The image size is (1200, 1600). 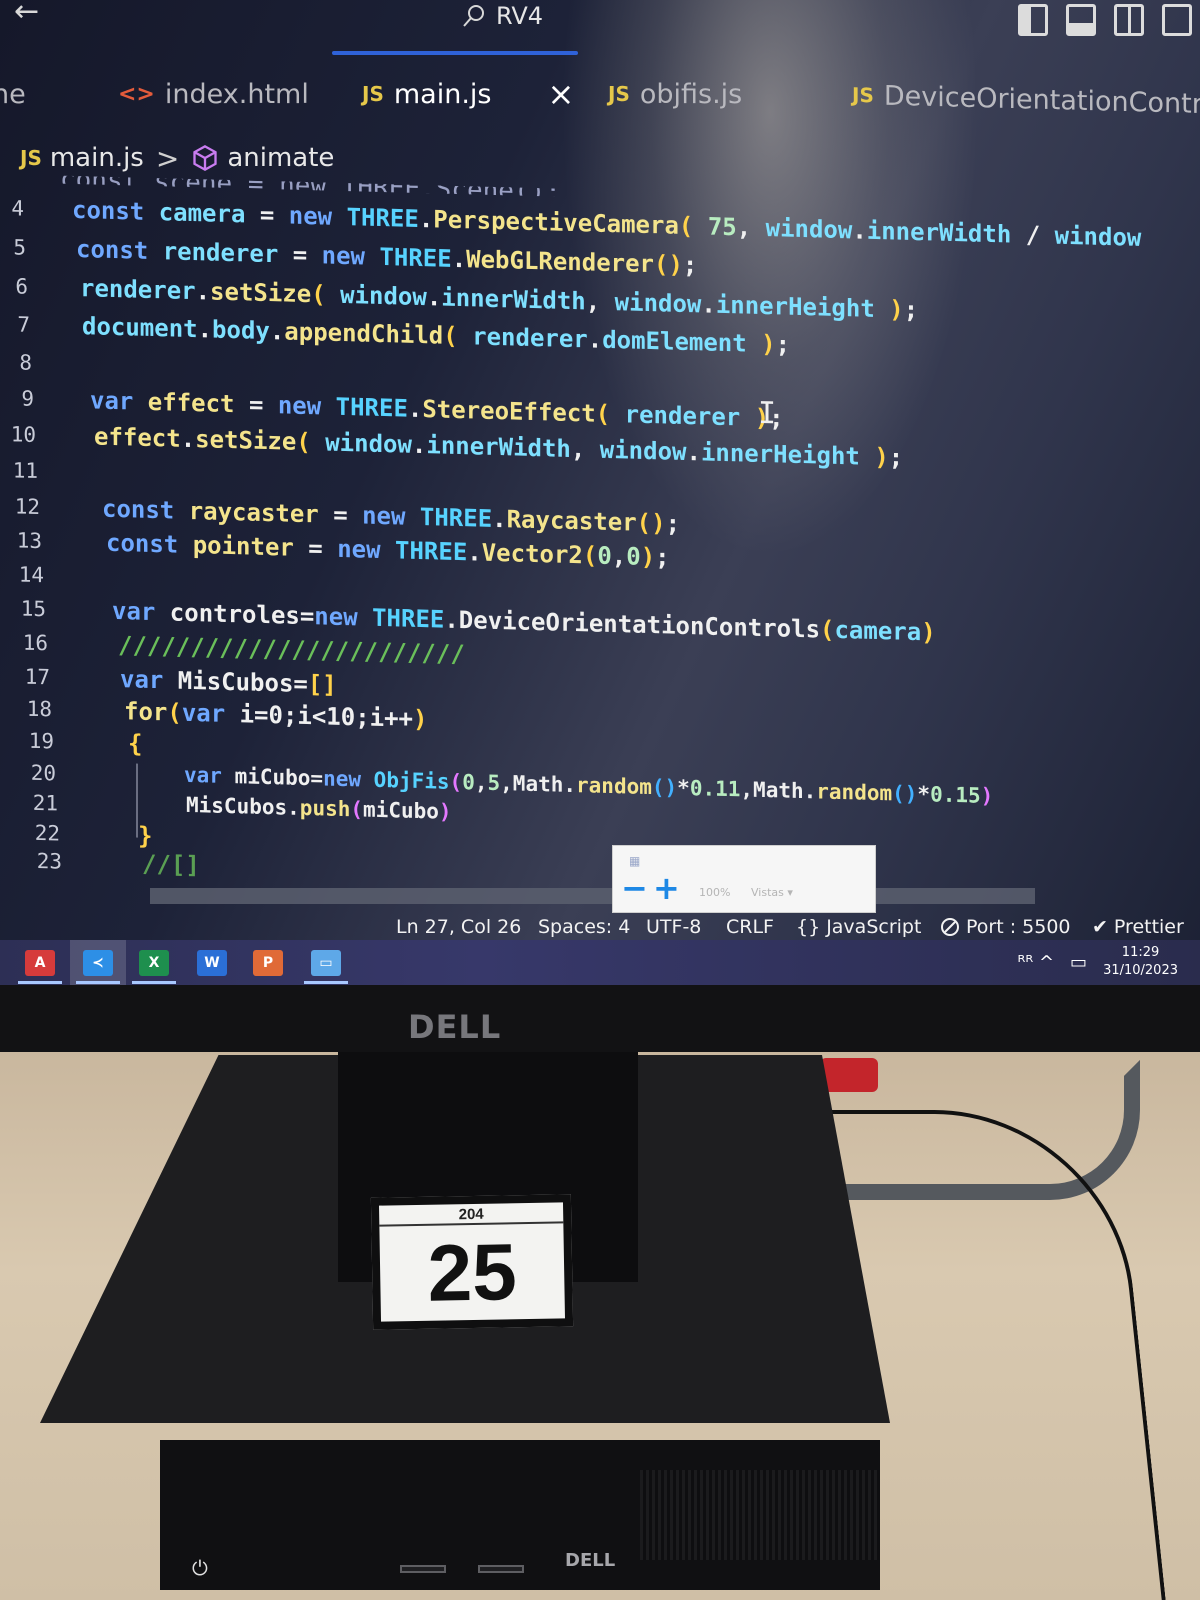 What do you see at coordinates (291, 650) in the screenshot?
I see `code-line-16: ////////////////////////` at bounding box center [291, 650].